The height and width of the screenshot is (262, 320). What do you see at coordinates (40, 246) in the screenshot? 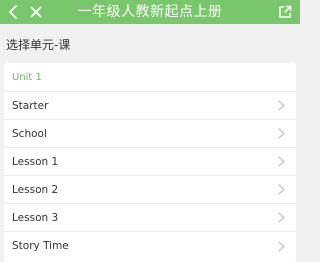
I see `lesson-label: Story Time` at bounding box center [40, 246].